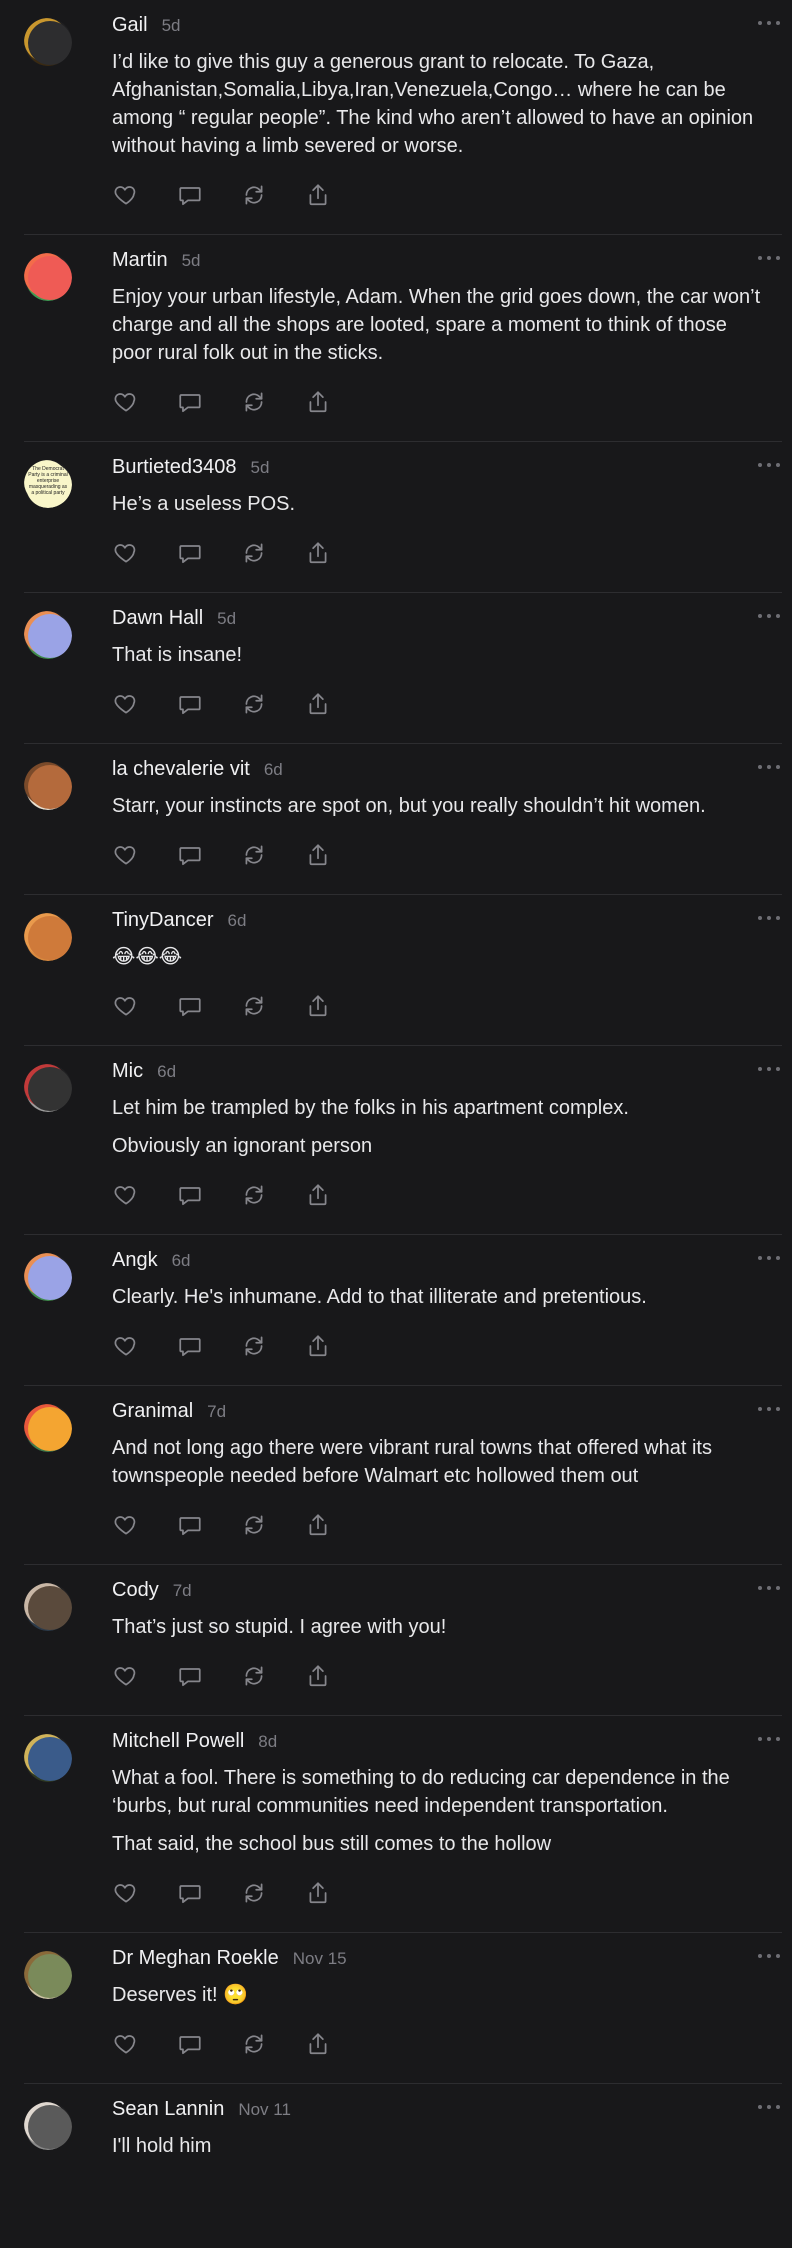 The width and height of the screenshot is (792, 2248). I want to click on author-name: Mic, so click(127, 1071).